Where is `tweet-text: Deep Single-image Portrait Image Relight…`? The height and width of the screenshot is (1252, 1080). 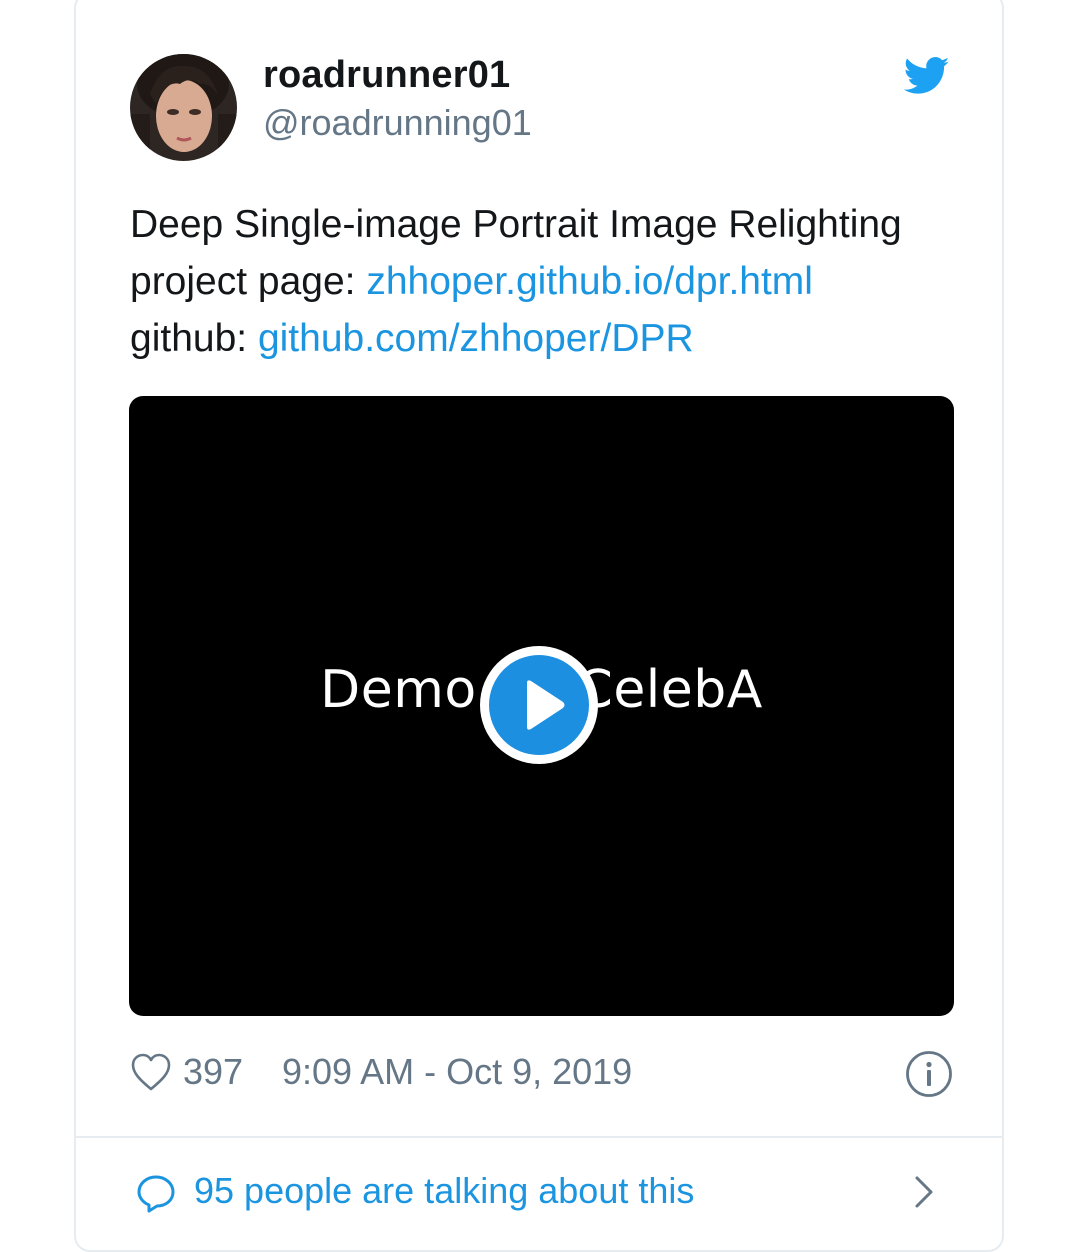
tweet-text: Deep Single-image Portrait Image Relight… is located at coordinates (550, 281).